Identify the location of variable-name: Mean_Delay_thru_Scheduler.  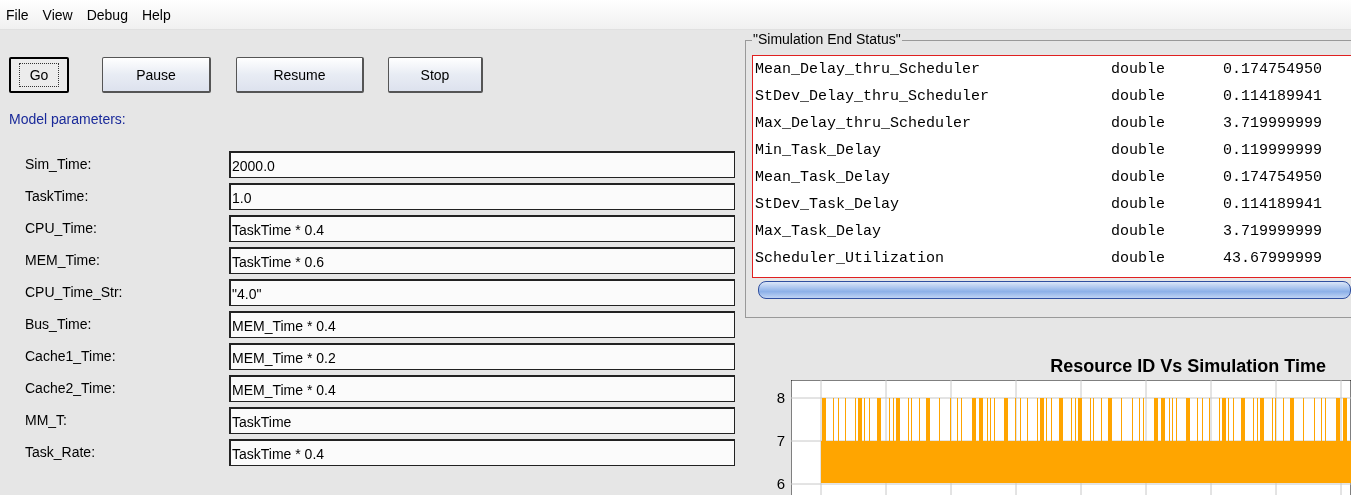
(868, 69).